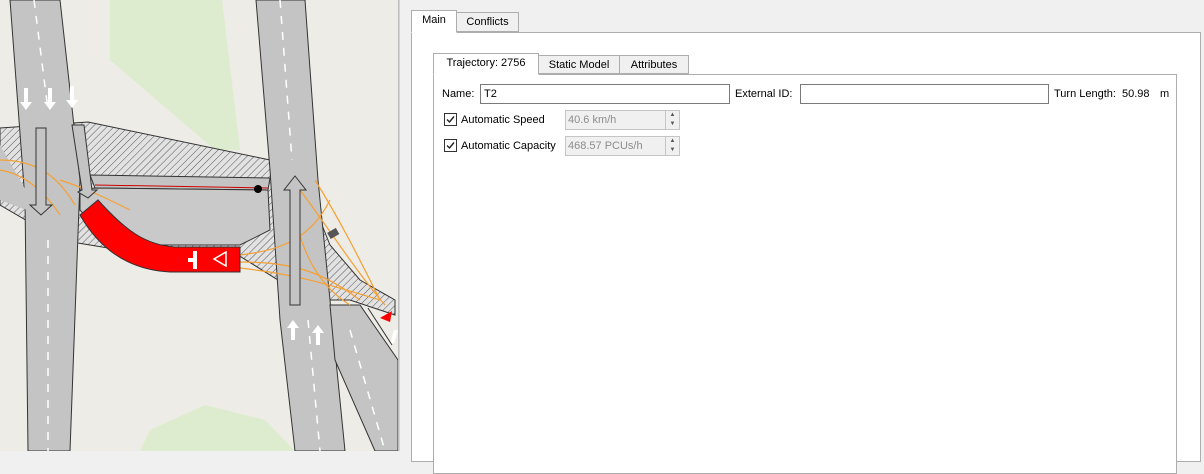 This screenshot has width=1204, height=474. I want to click on tab-attributes: Attributes, so click(654, 64).